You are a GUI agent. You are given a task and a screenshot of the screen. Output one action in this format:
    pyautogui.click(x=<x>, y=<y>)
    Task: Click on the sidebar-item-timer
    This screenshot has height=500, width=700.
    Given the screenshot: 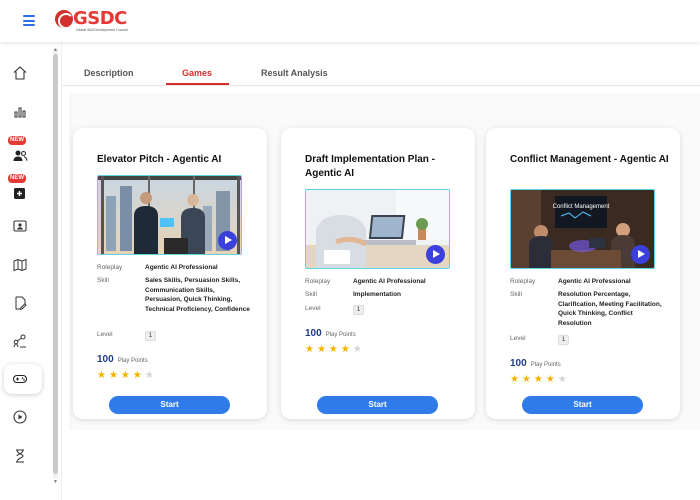 What is the action you would take?
    pyautogui.click(x=20, y=456)
    